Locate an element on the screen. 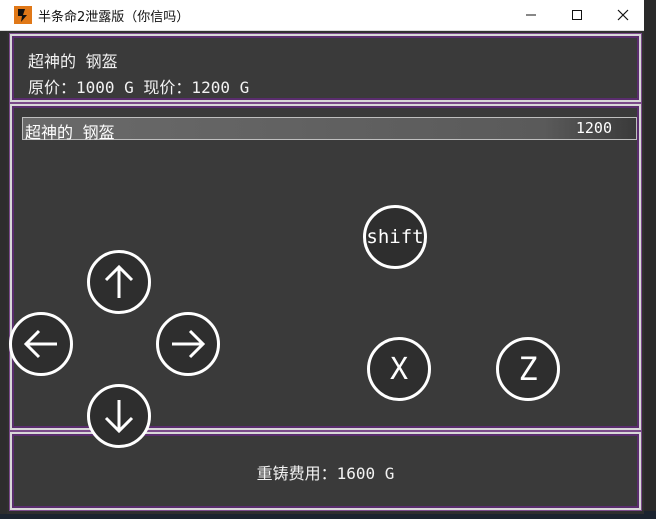 The width and height of the screenshot is (656, 519). maximize-icon is located at coordinates (577, 15).